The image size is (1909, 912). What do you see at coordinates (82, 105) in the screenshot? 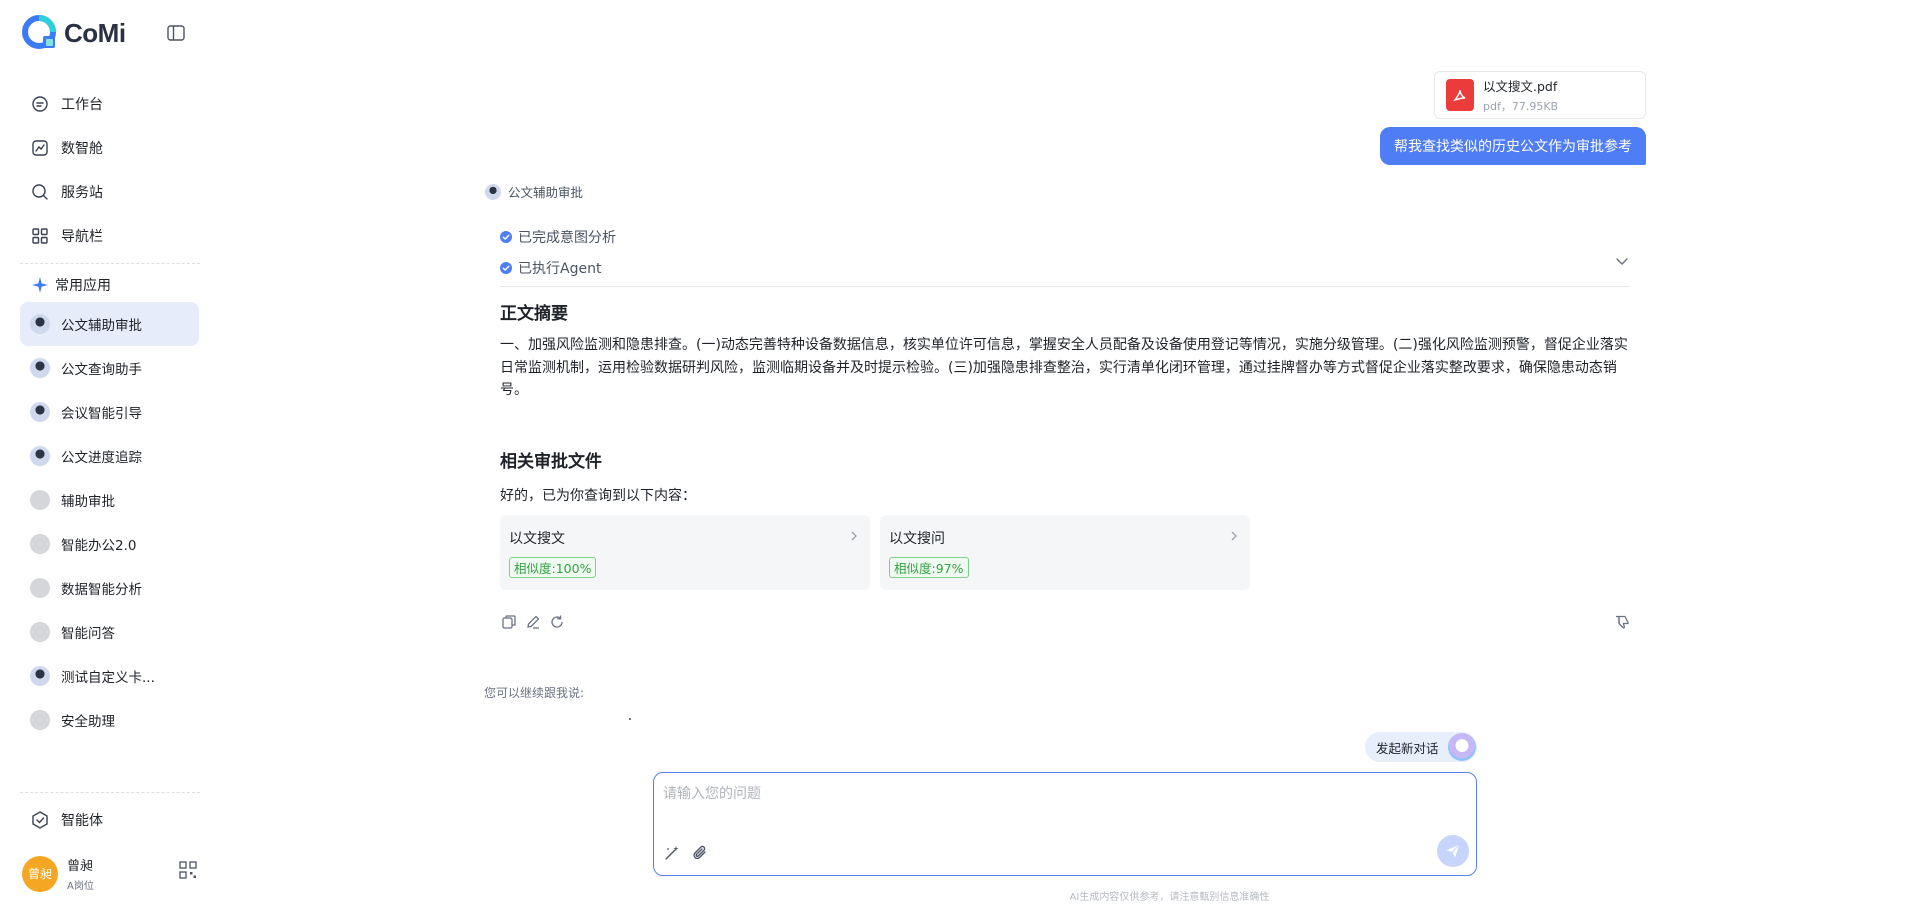
I see `nav-label: 工作台` at bounding box center [82, 105].